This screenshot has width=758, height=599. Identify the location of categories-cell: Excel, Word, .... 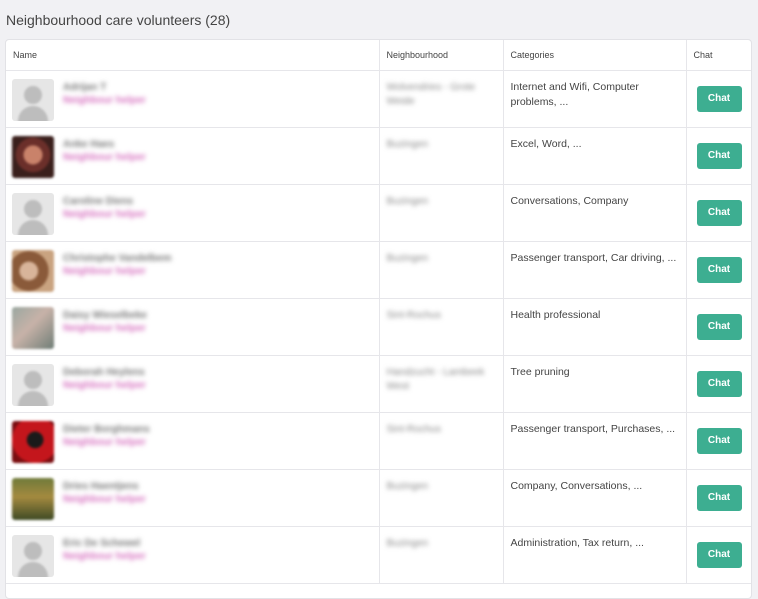
(595, 156).